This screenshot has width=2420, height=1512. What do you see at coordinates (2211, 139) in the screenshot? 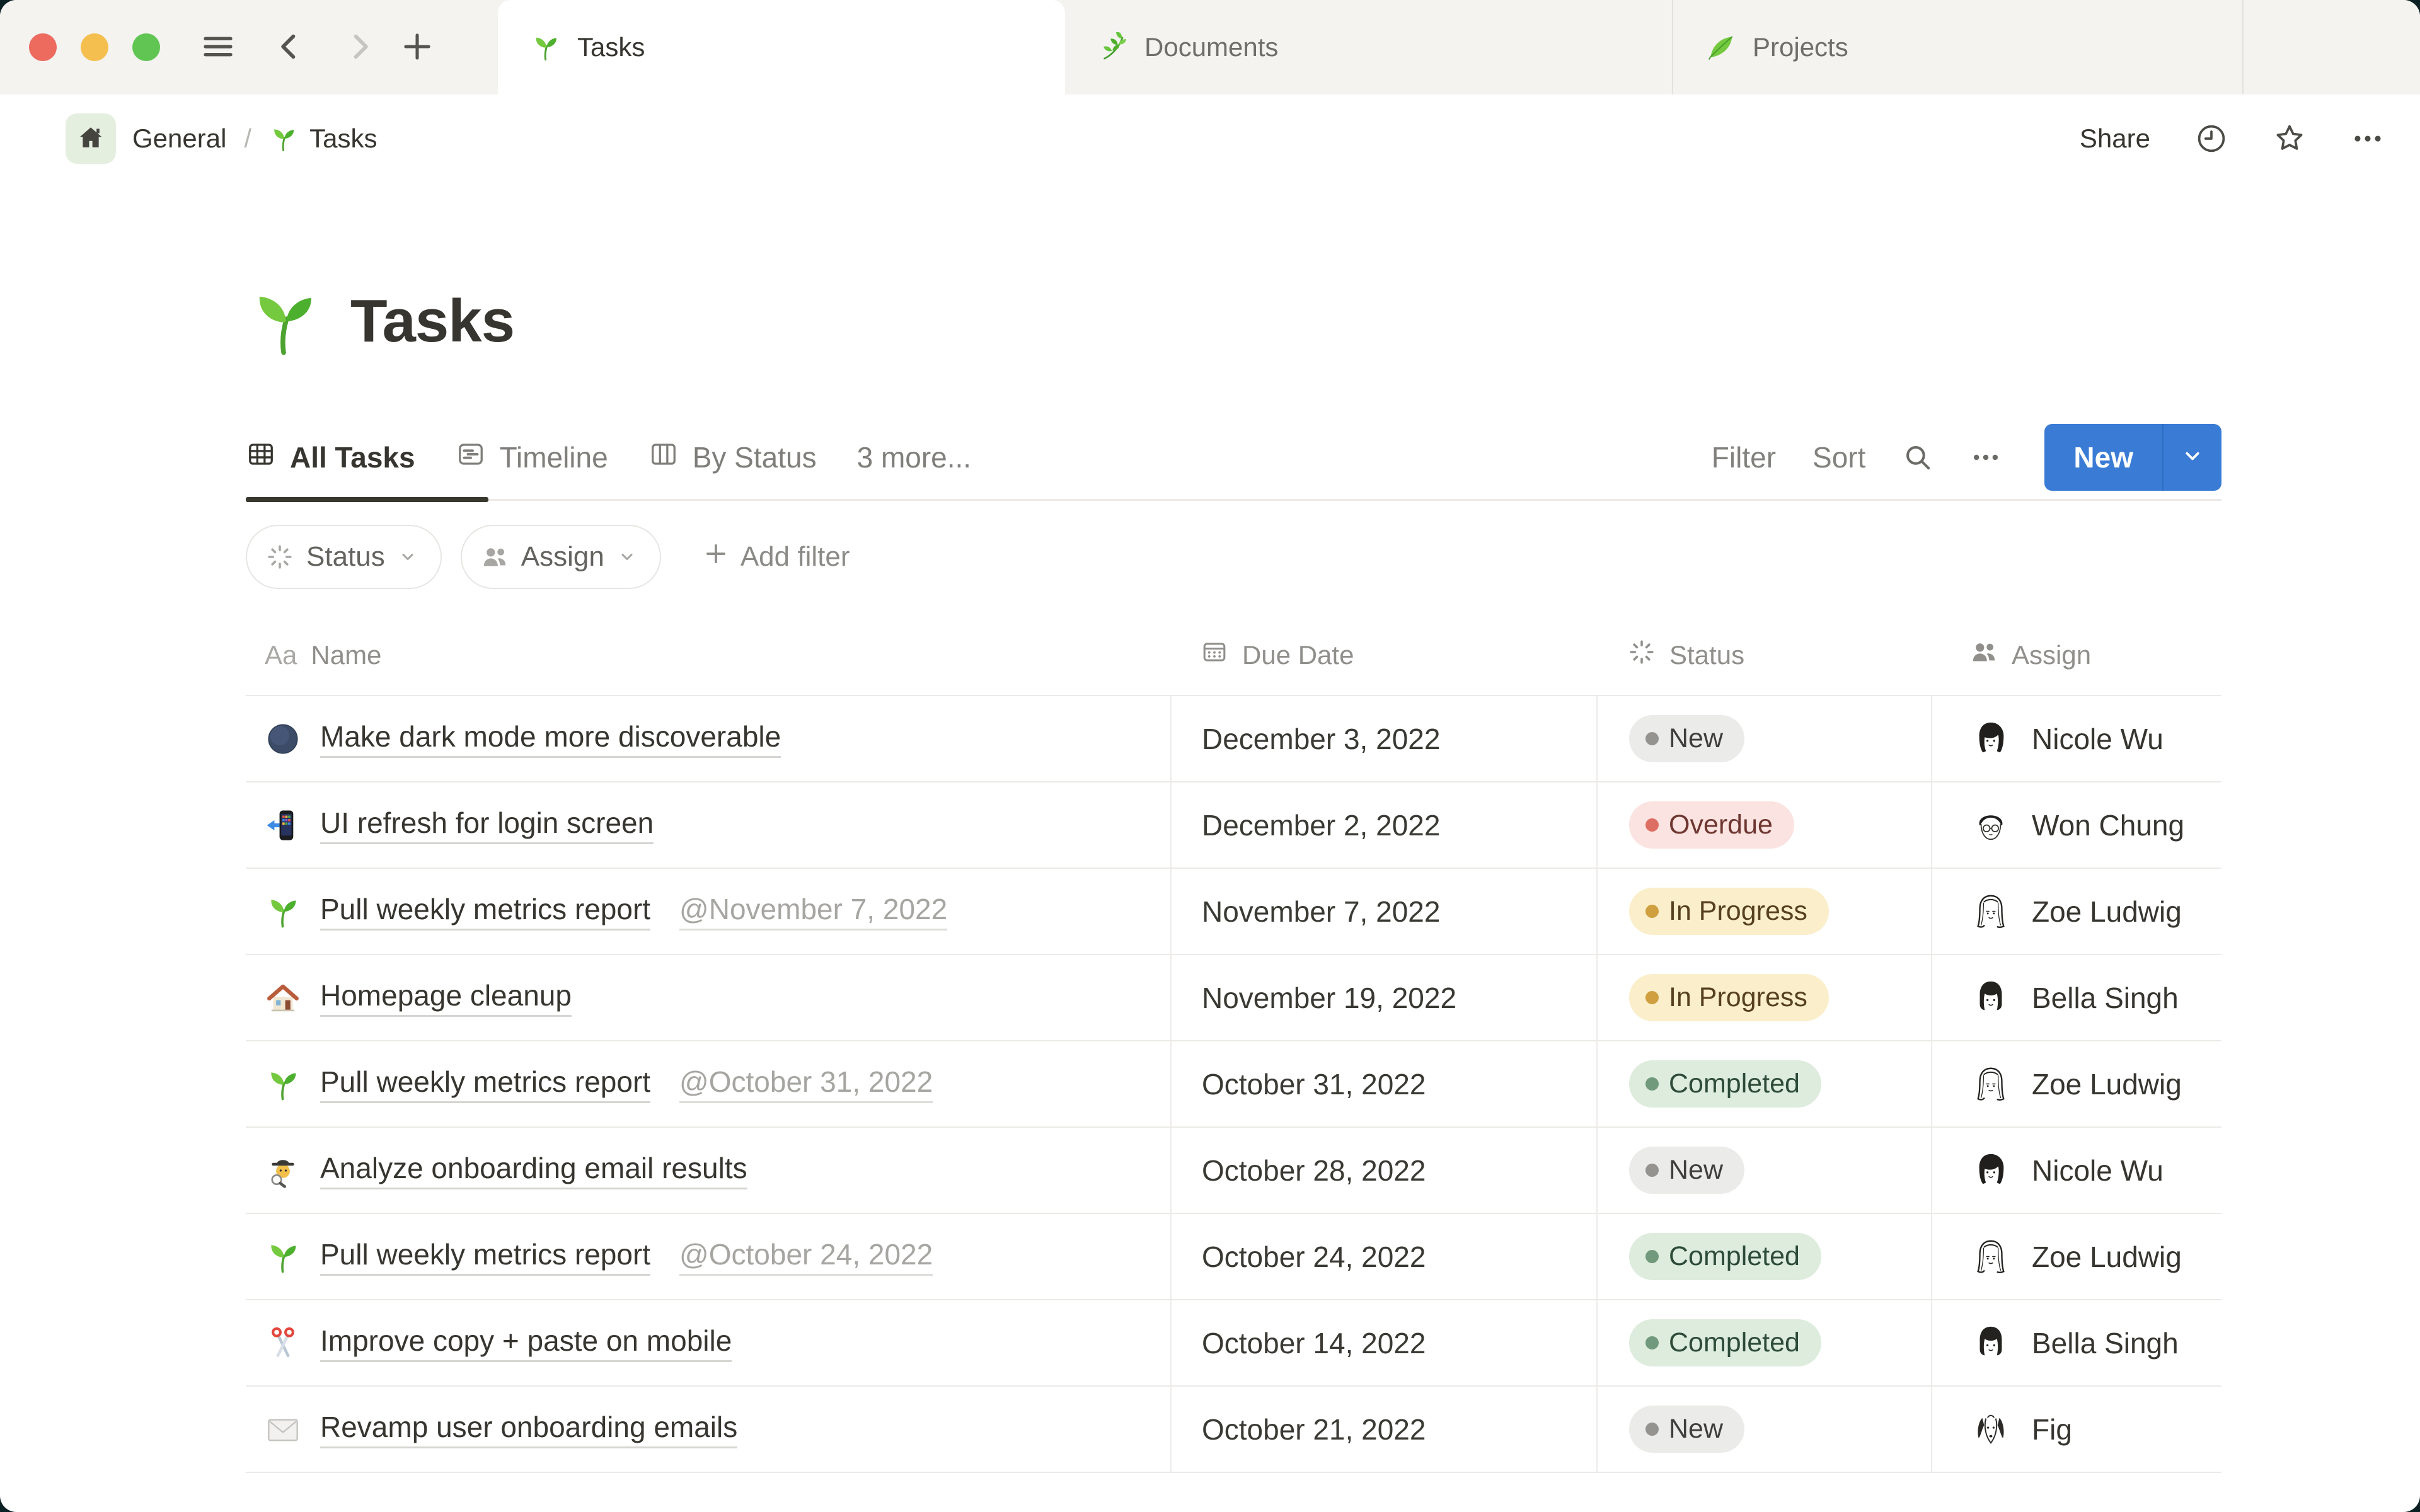
I see `clock-icon` at bounding box center [2211, 139].